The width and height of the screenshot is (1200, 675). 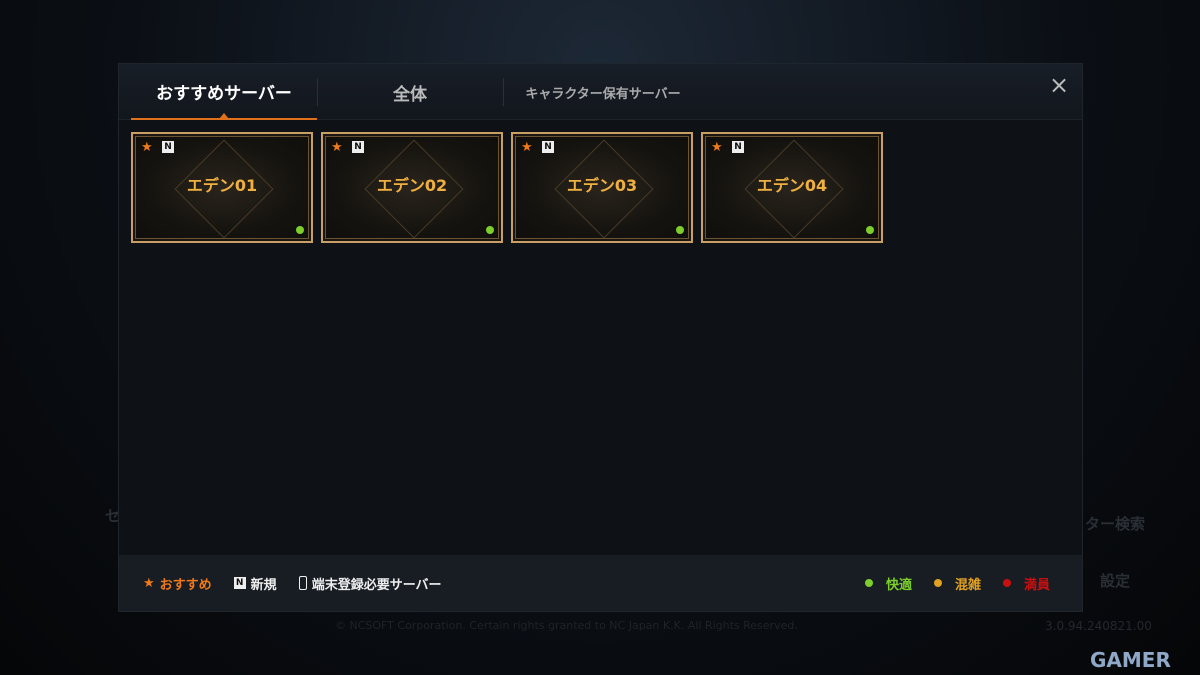 I want to click on tab-recommended: おすすめサーバー, so click(x=224, y=92).